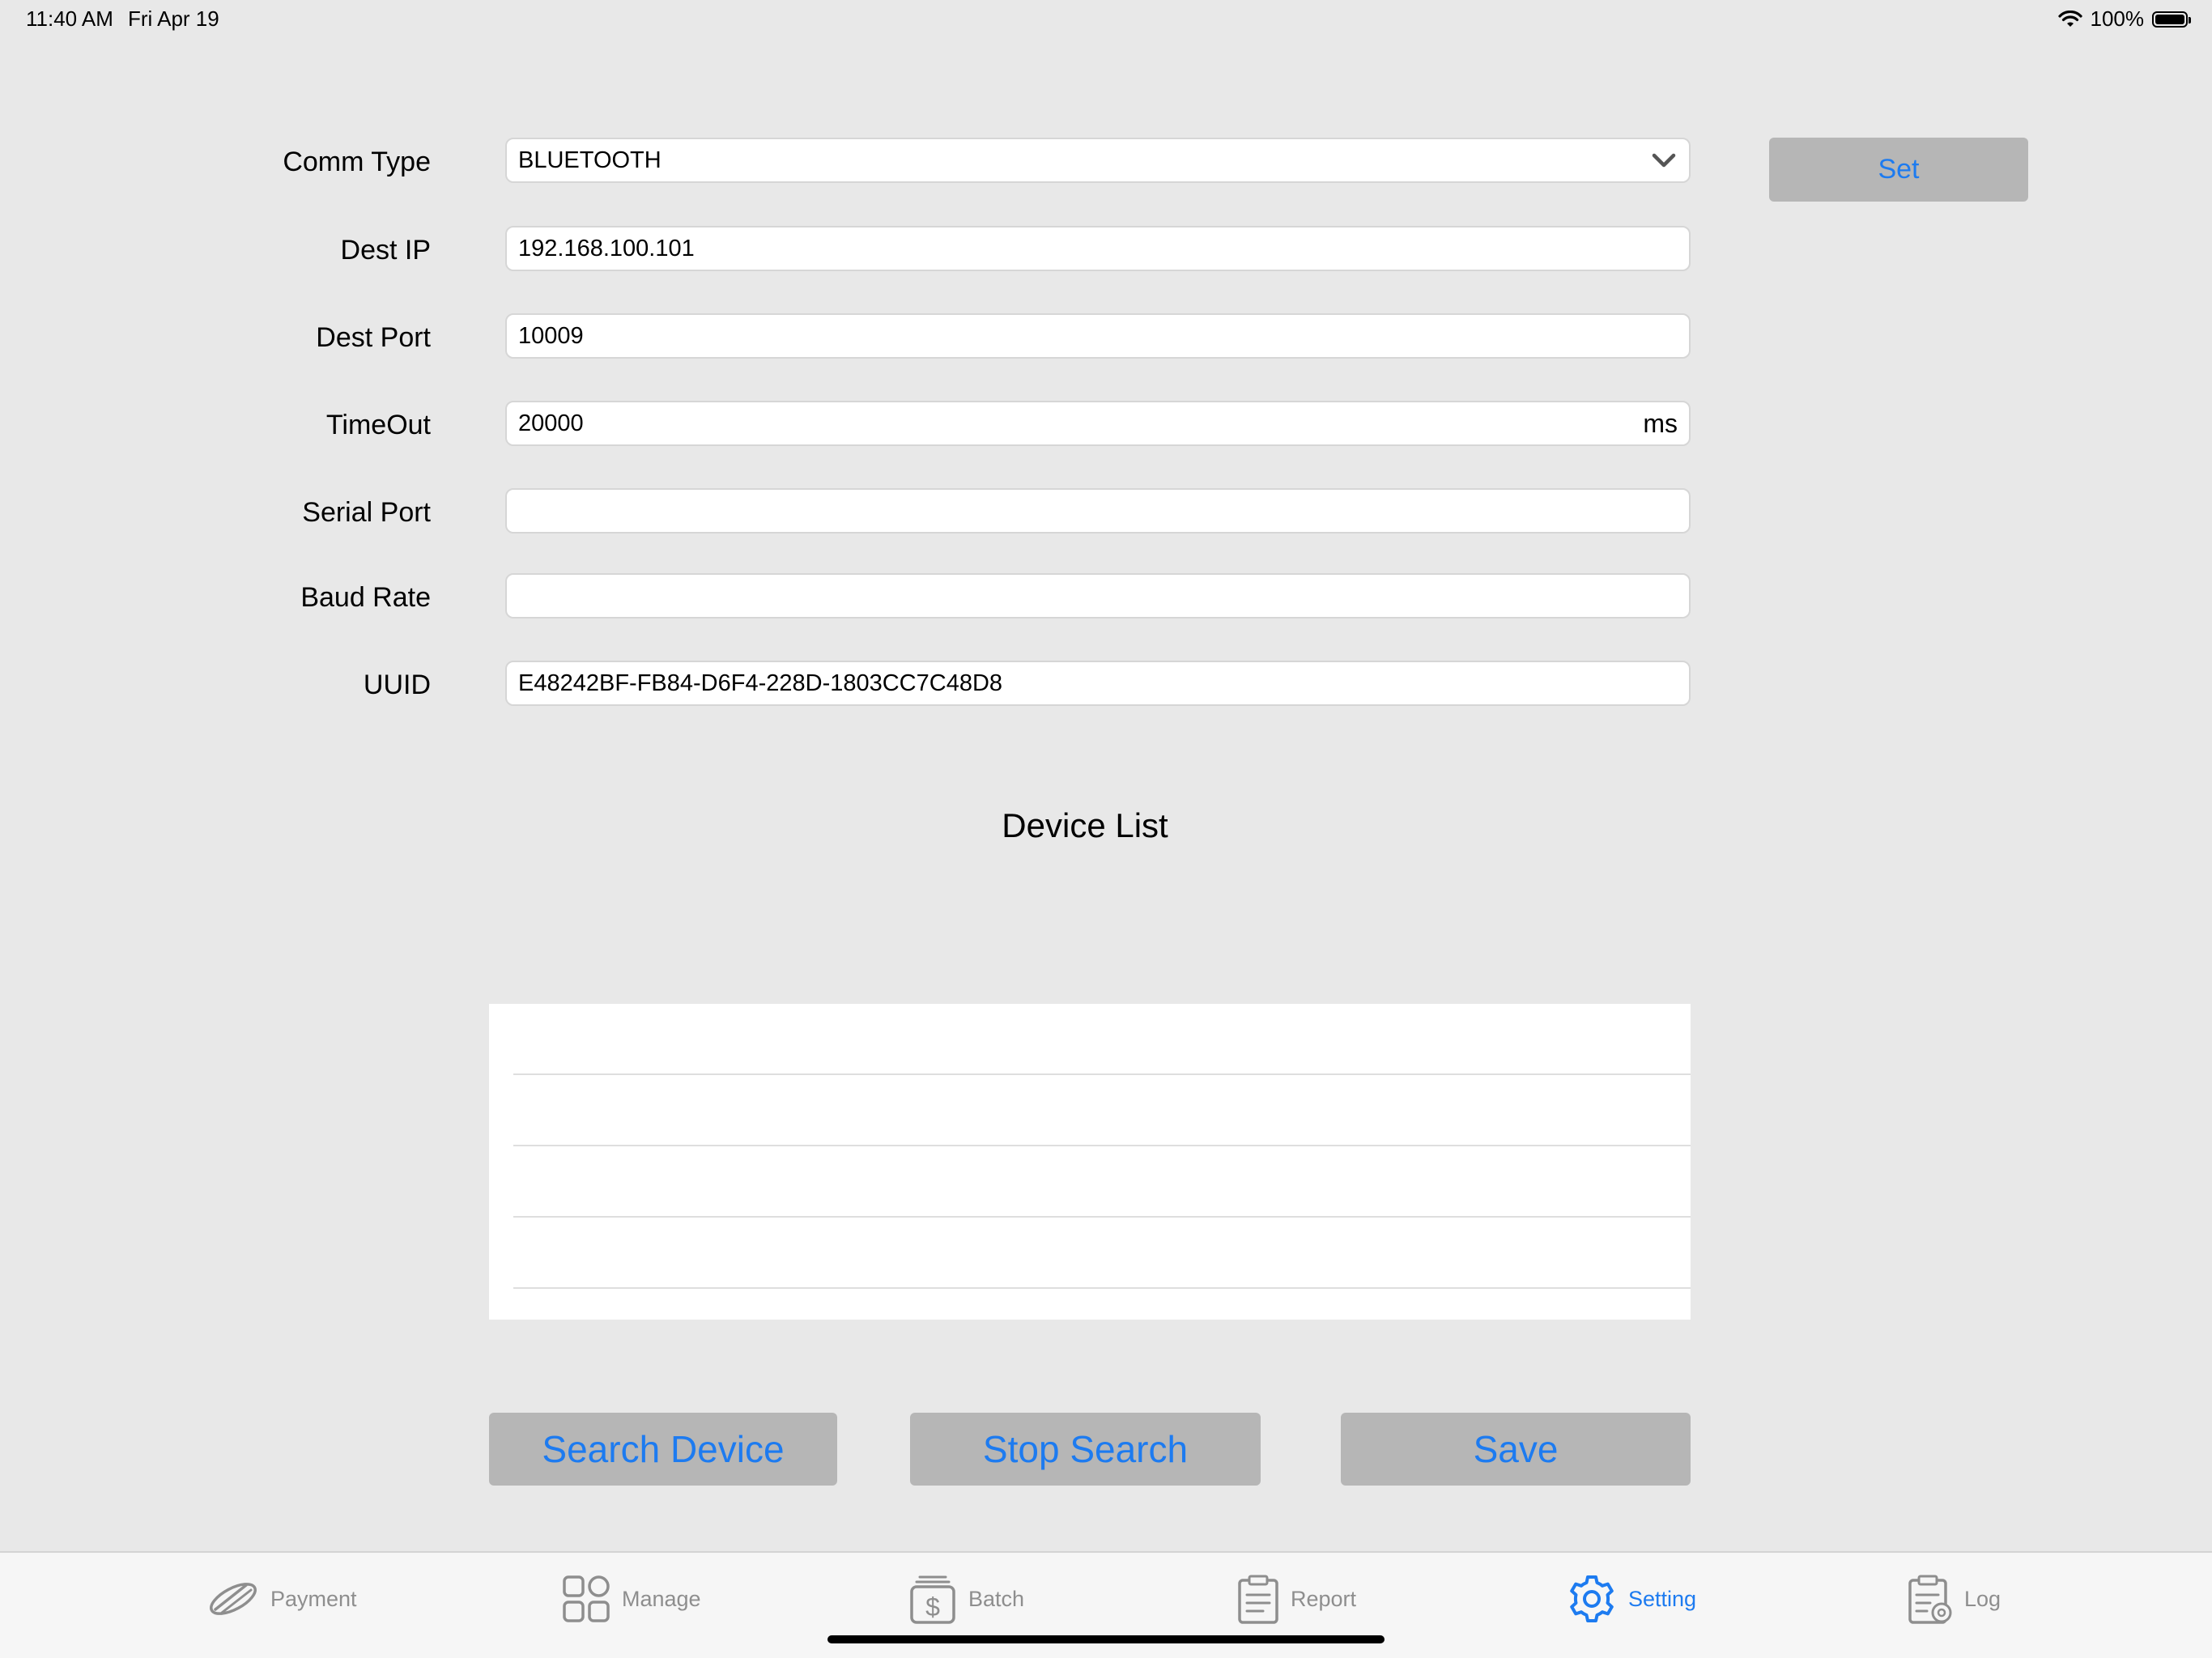 This screenshot has height=1658, width=2212. I want to click on status-time: 11:40 AM, so click(70, 18).